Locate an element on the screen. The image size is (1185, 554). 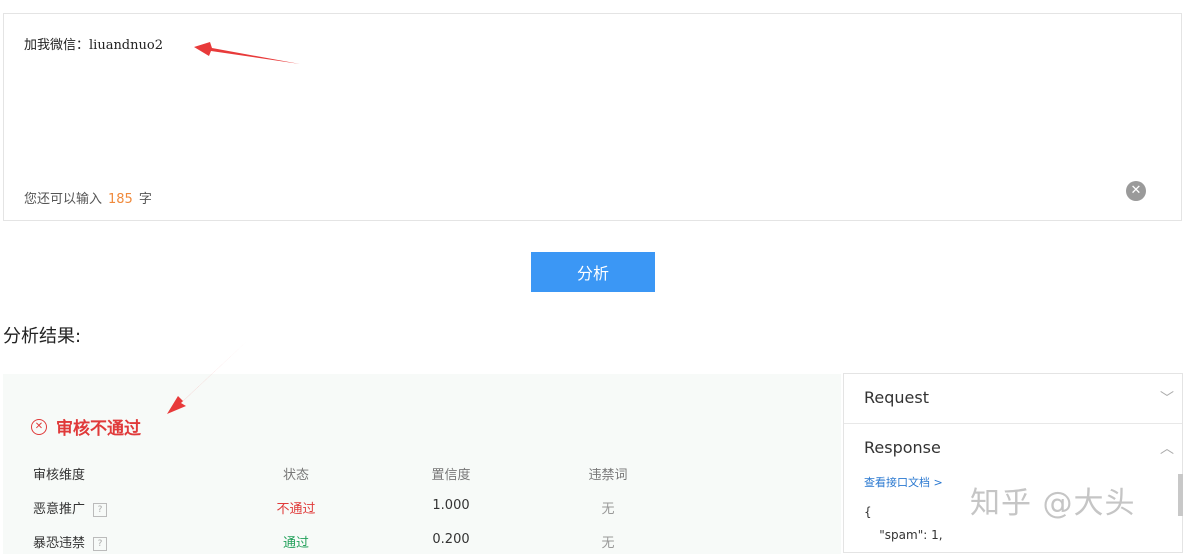
annotation-arrows is located at coordinates (233, 228).